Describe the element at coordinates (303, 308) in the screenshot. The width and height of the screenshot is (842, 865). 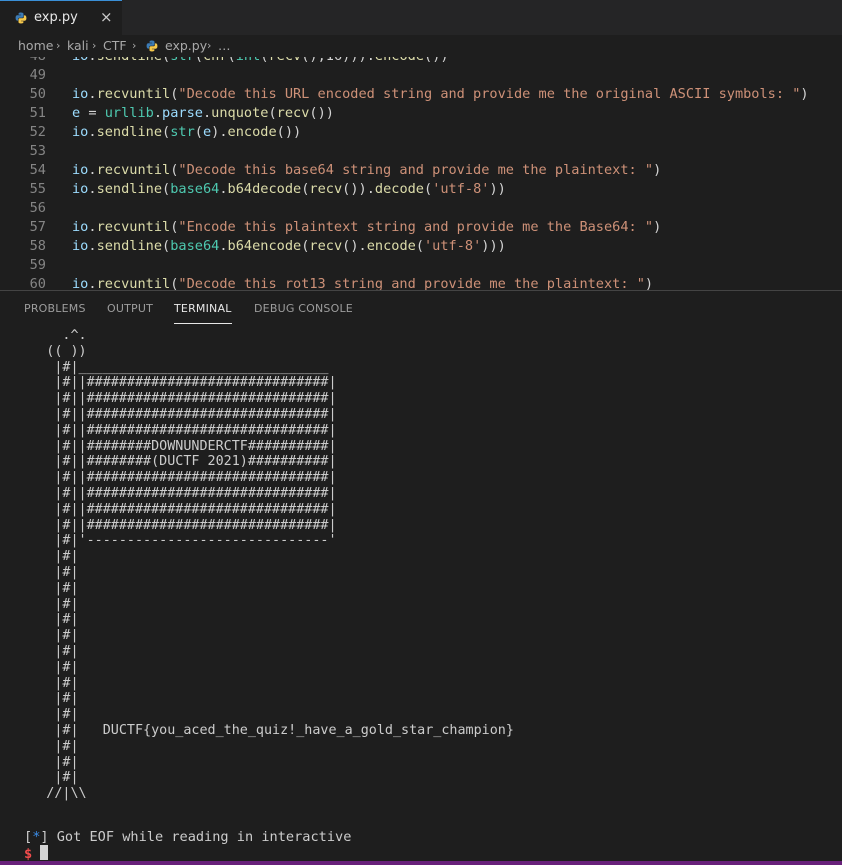
I see `tab-debug-console: DEBUG CONSOLE` at that location.